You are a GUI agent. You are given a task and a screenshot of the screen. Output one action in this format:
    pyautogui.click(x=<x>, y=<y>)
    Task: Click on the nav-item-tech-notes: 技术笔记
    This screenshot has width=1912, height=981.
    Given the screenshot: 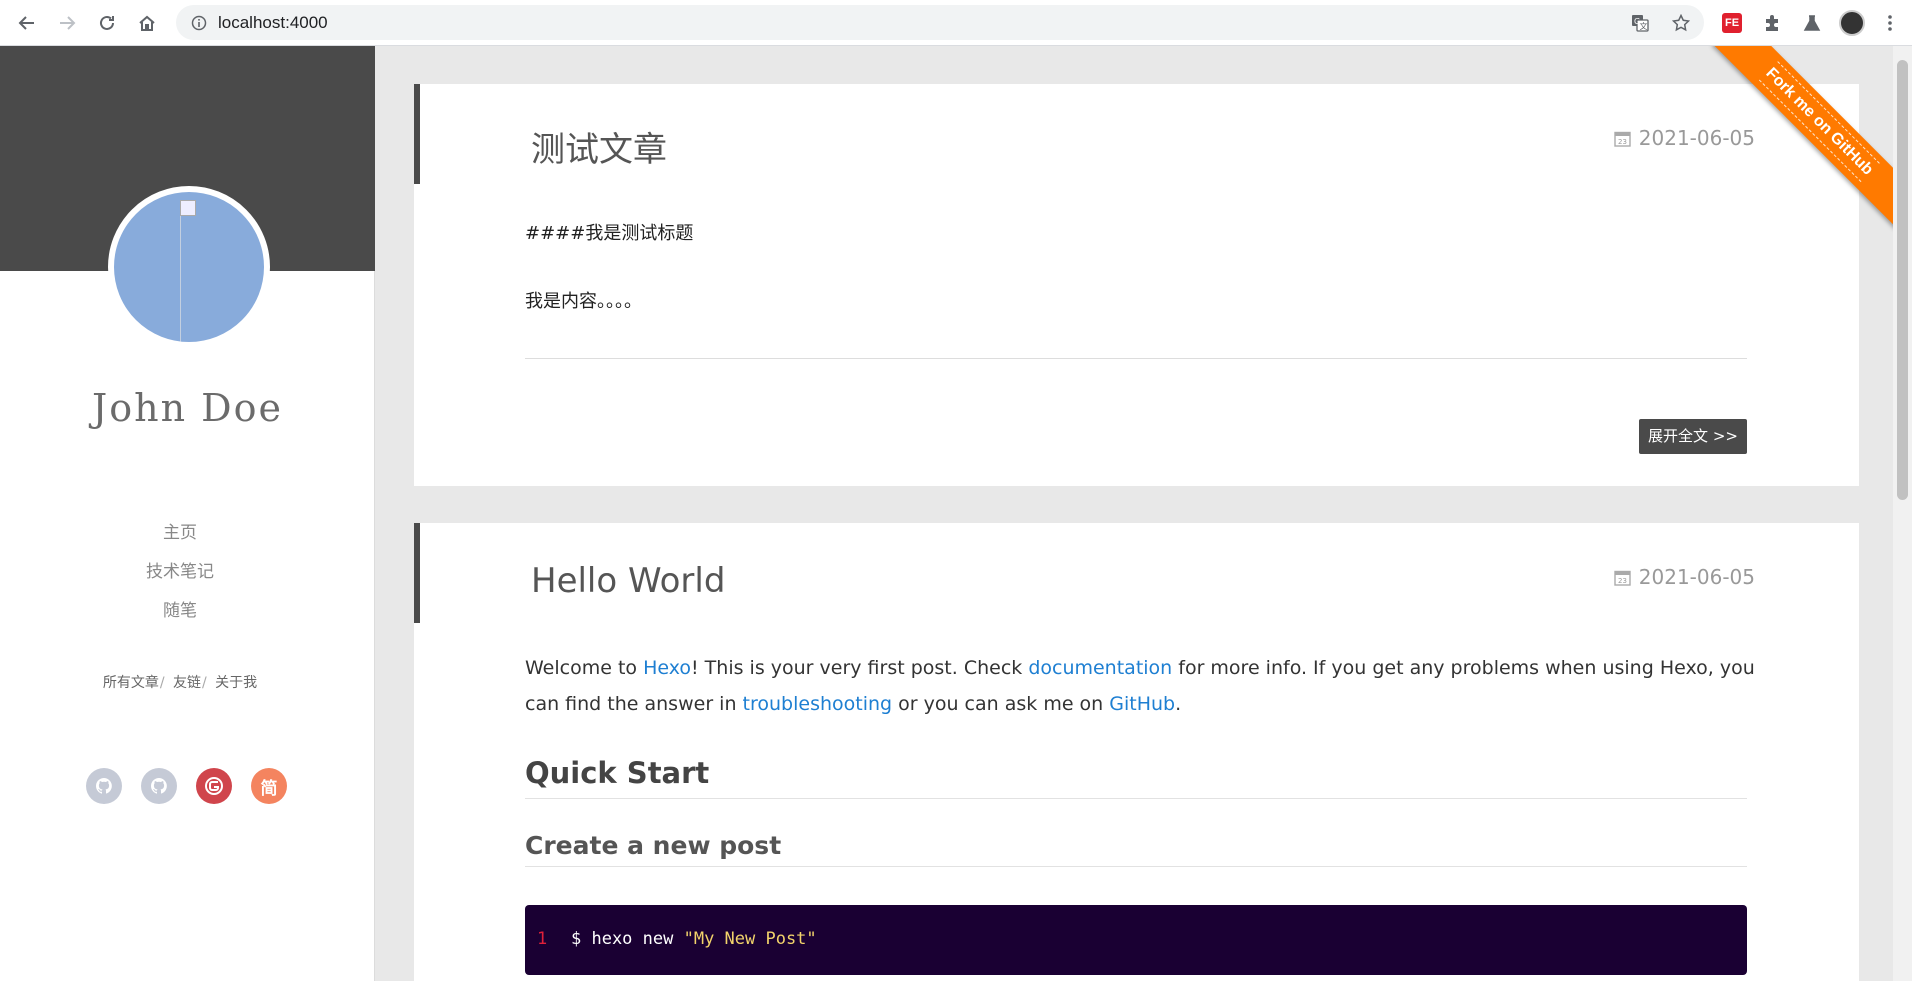 What is the action you would take?
    pyautogui.click(x=180, y=572)
    